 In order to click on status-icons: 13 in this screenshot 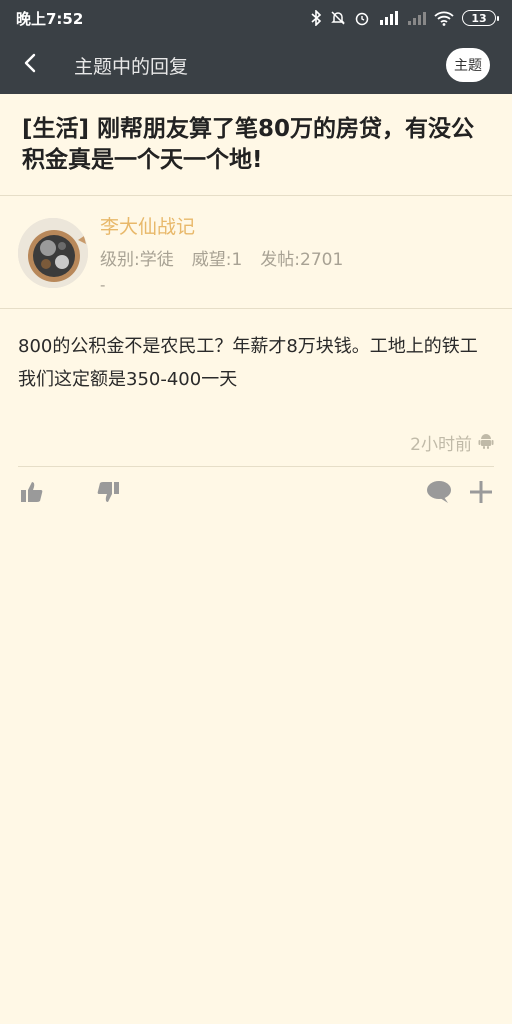, I will do `click(404, 18)`.